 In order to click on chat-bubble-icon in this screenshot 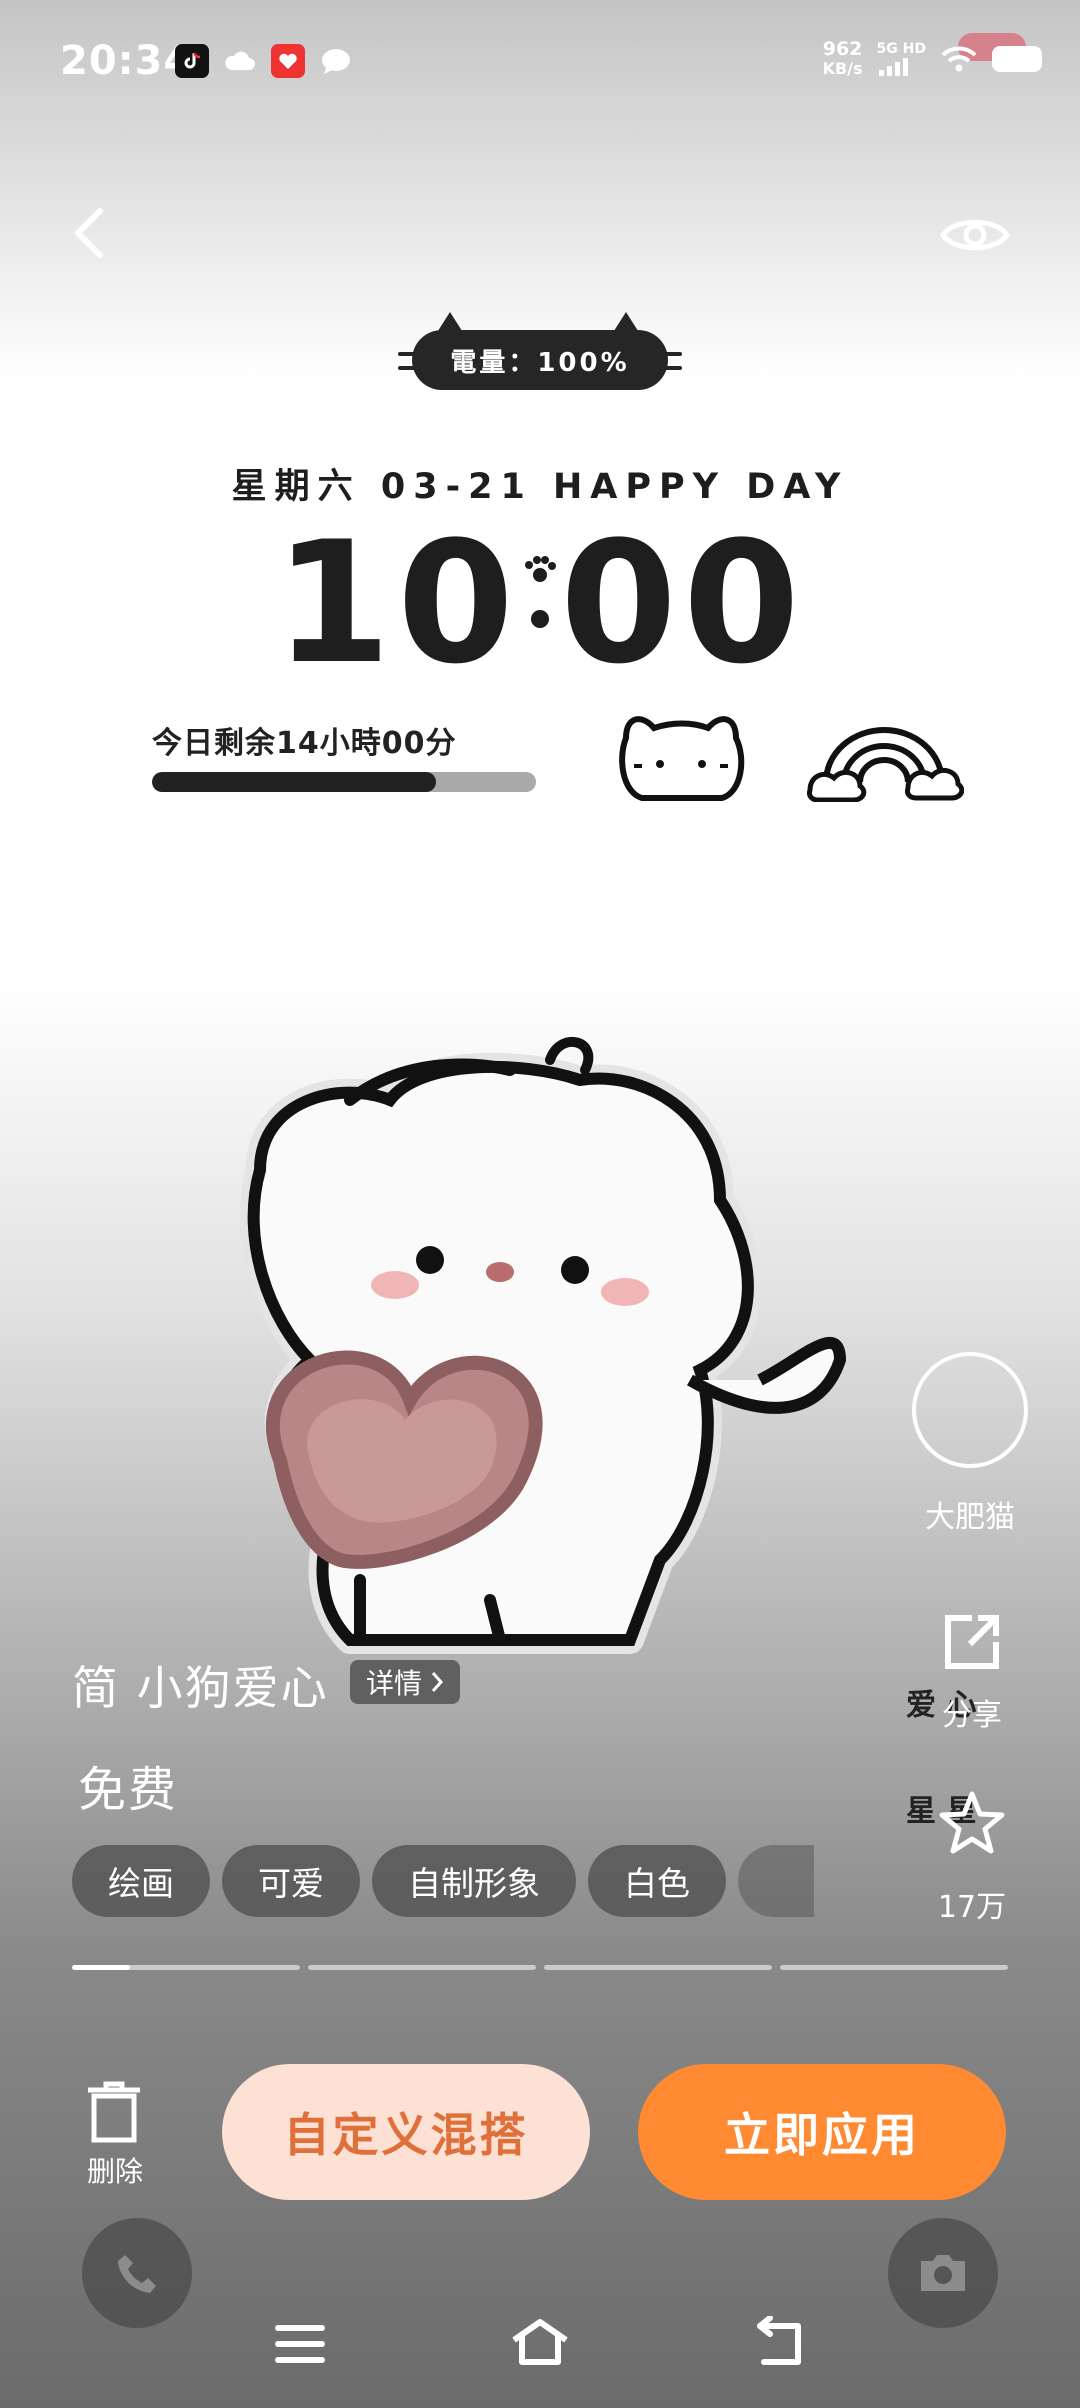, I will do `click(336, 61)`.